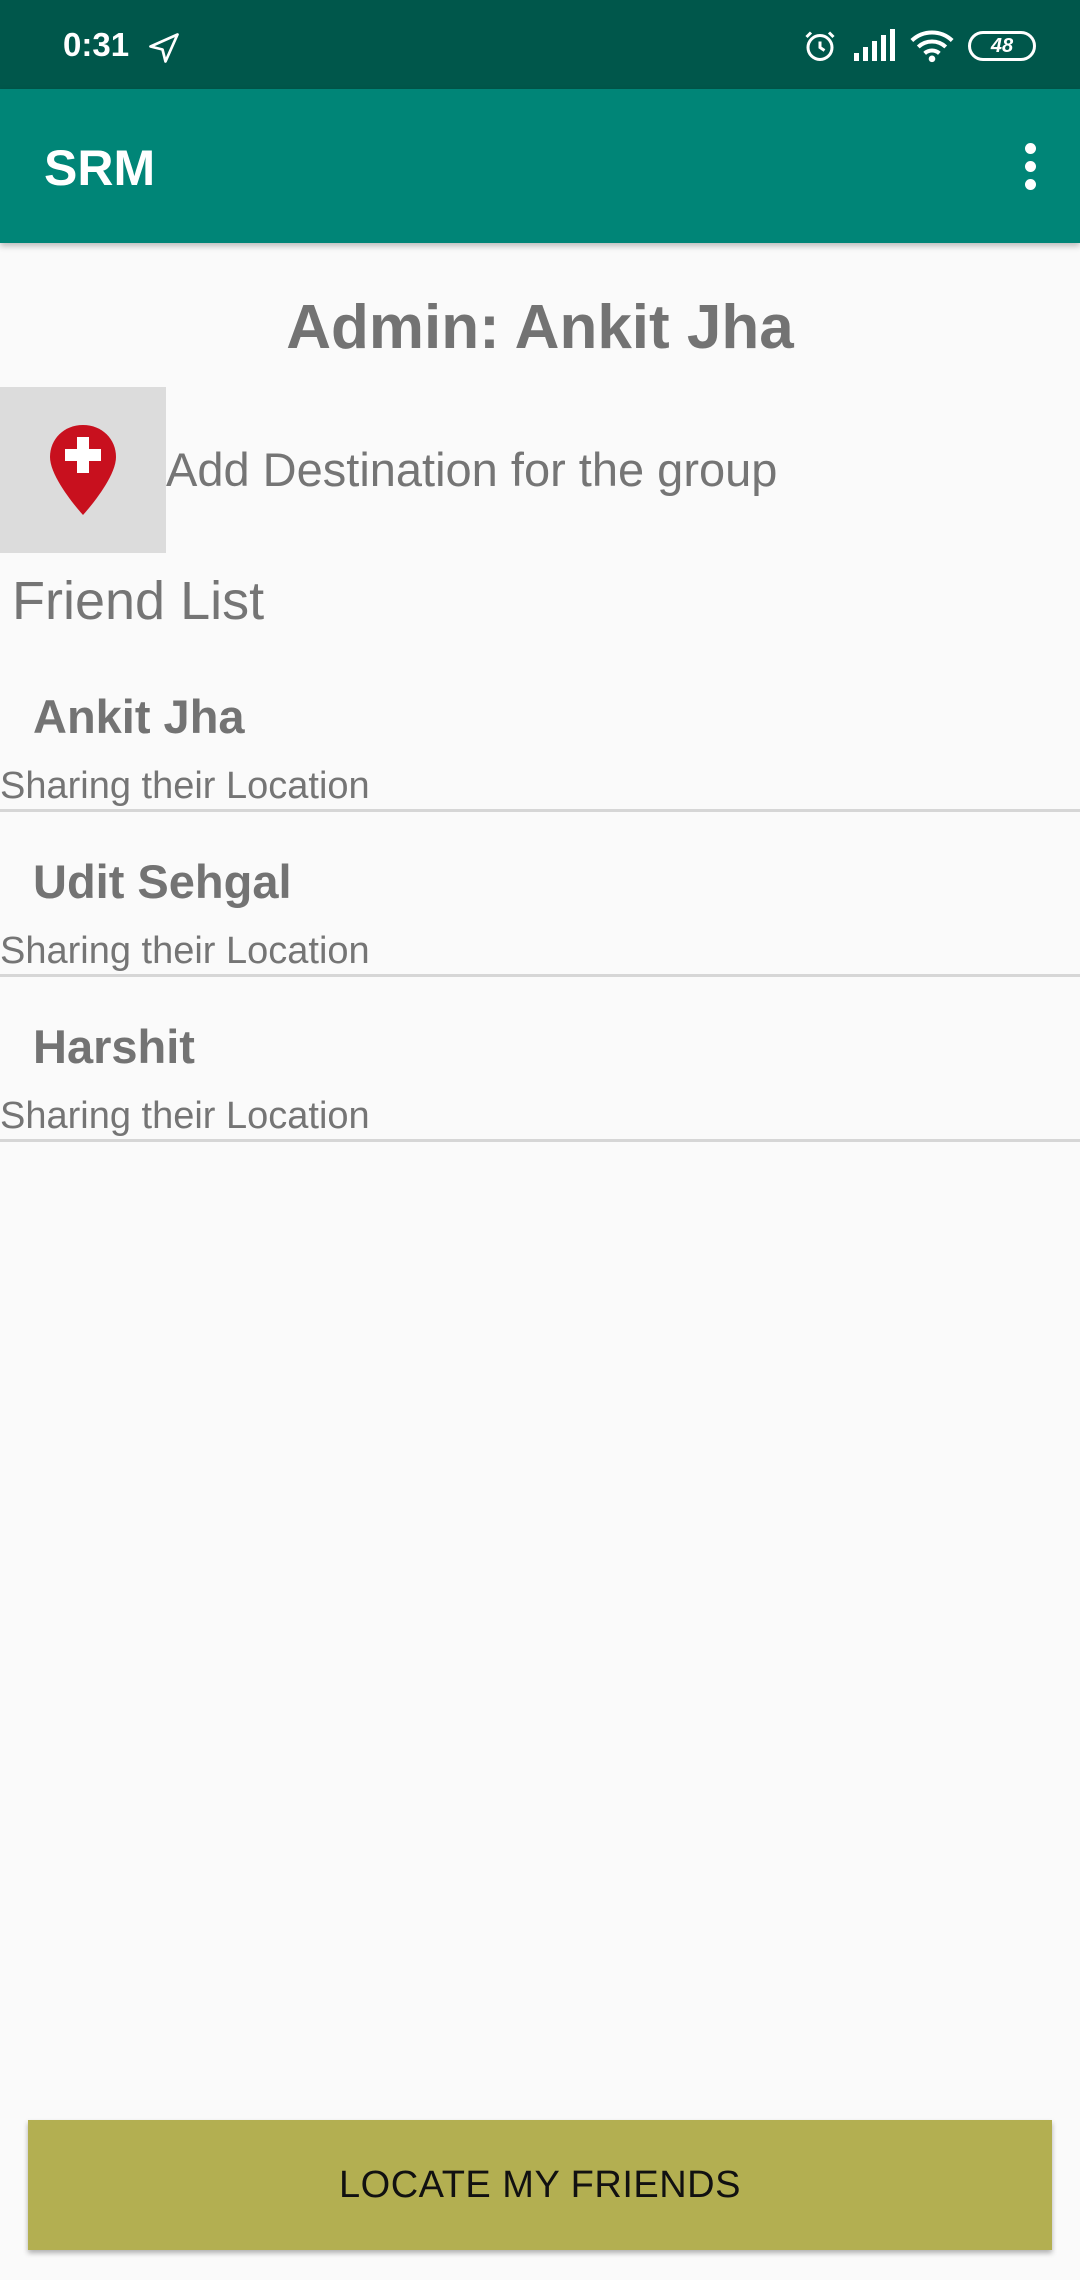 This screenshot has width=1080, height=2280. What do you see at coordinates (138, 601) in the screenshot?
I see `friend-list-title: Friend List` at bounding box center [138, 601].